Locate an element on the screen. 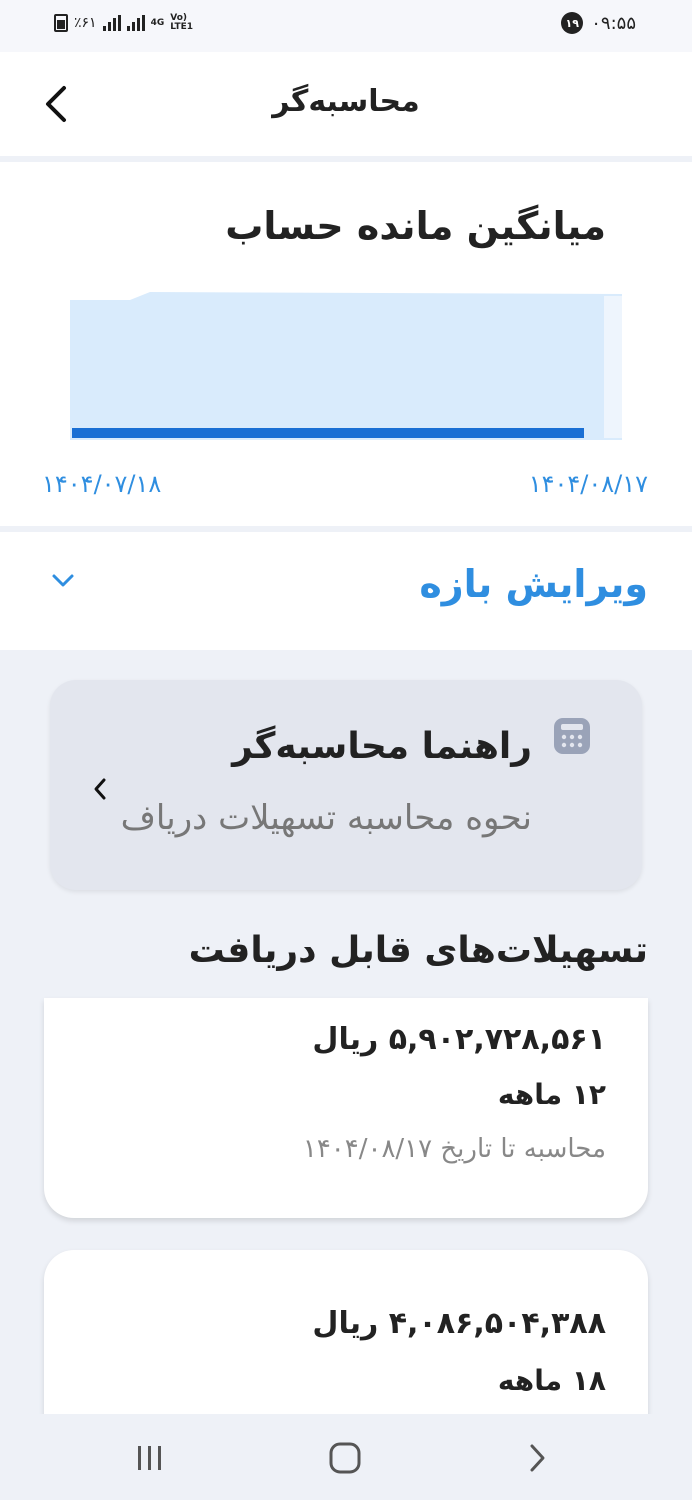 The width and height of the screenshot is (692, 1500). system-nav-bar is located at coordinates (346, 1457).